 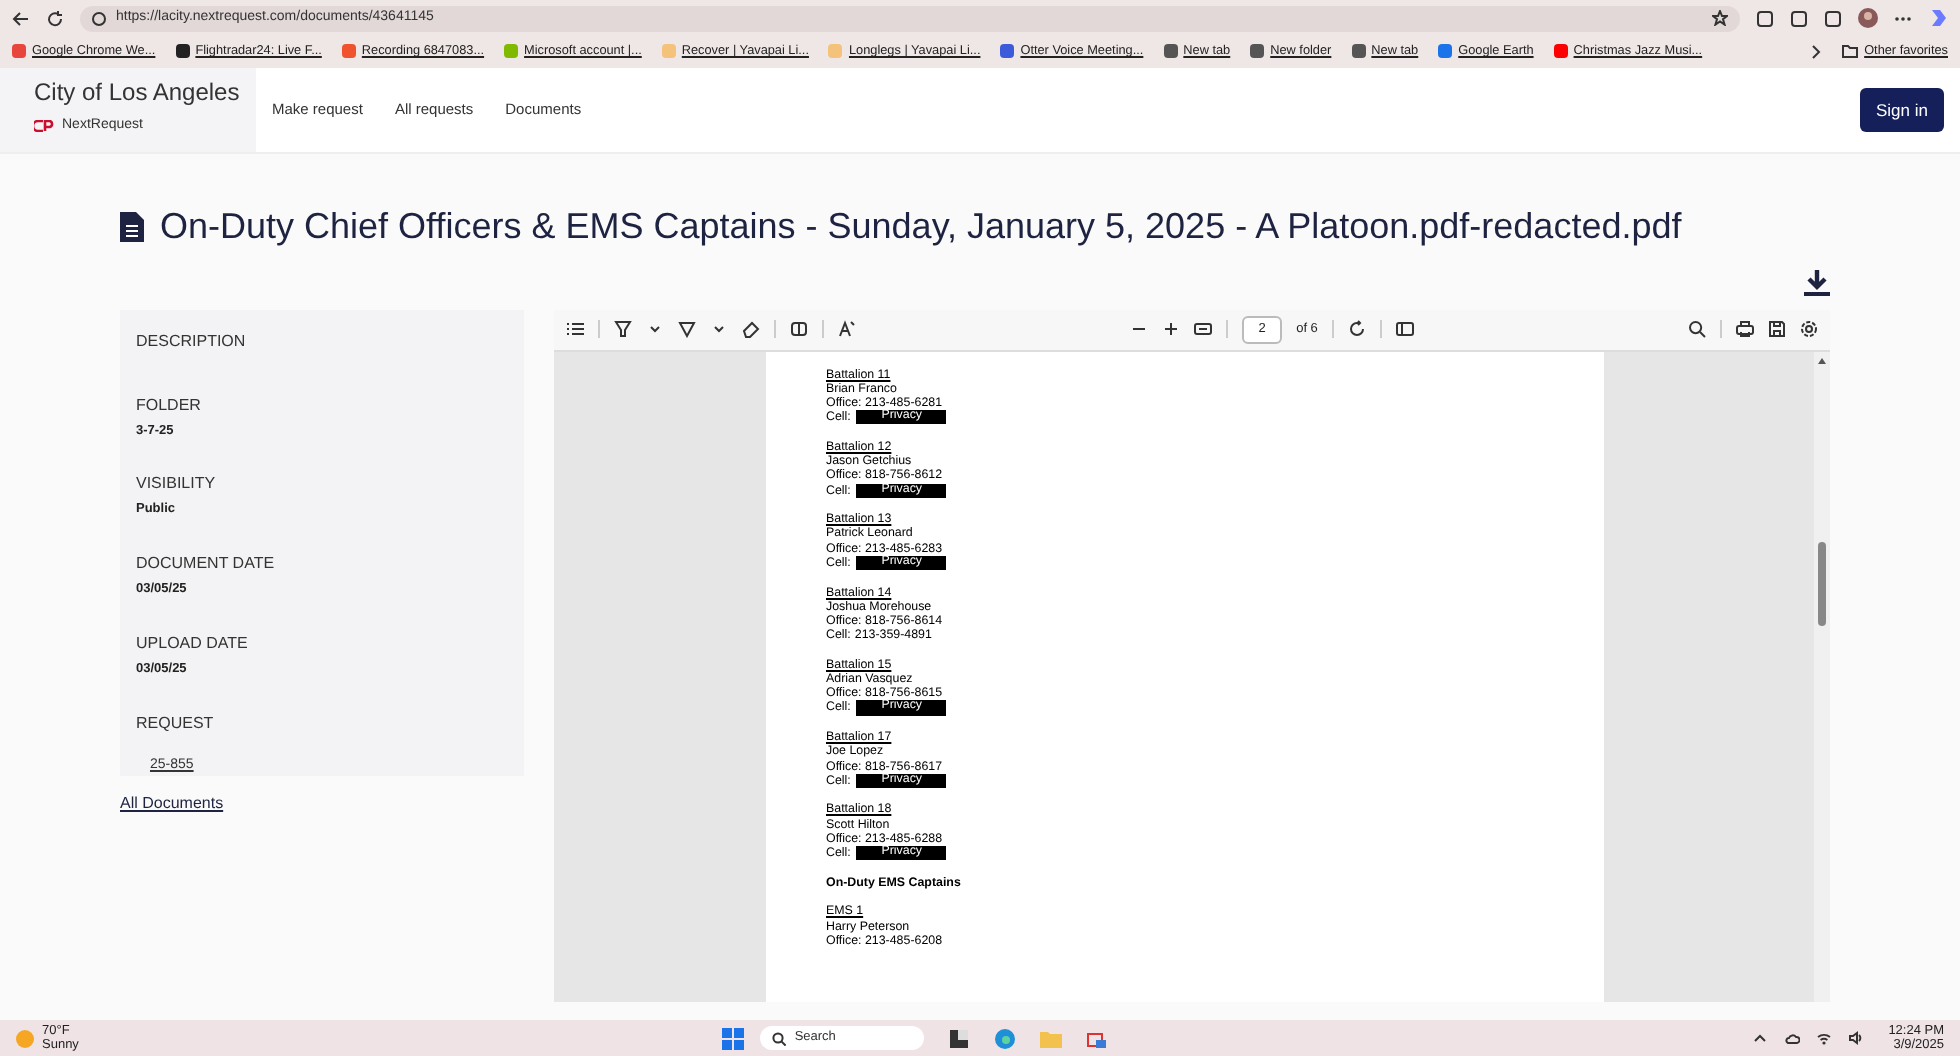 I want to click on folder-icon, so click(x=1850, y=51).